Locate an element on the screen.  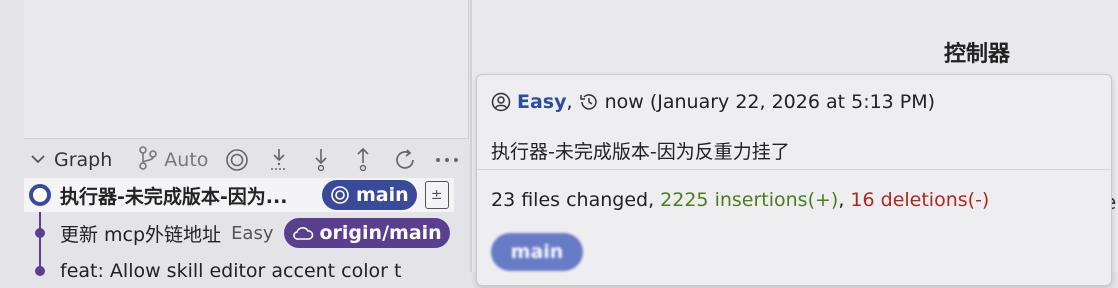
auto-label: Auto is located at coordinates (186, 160).